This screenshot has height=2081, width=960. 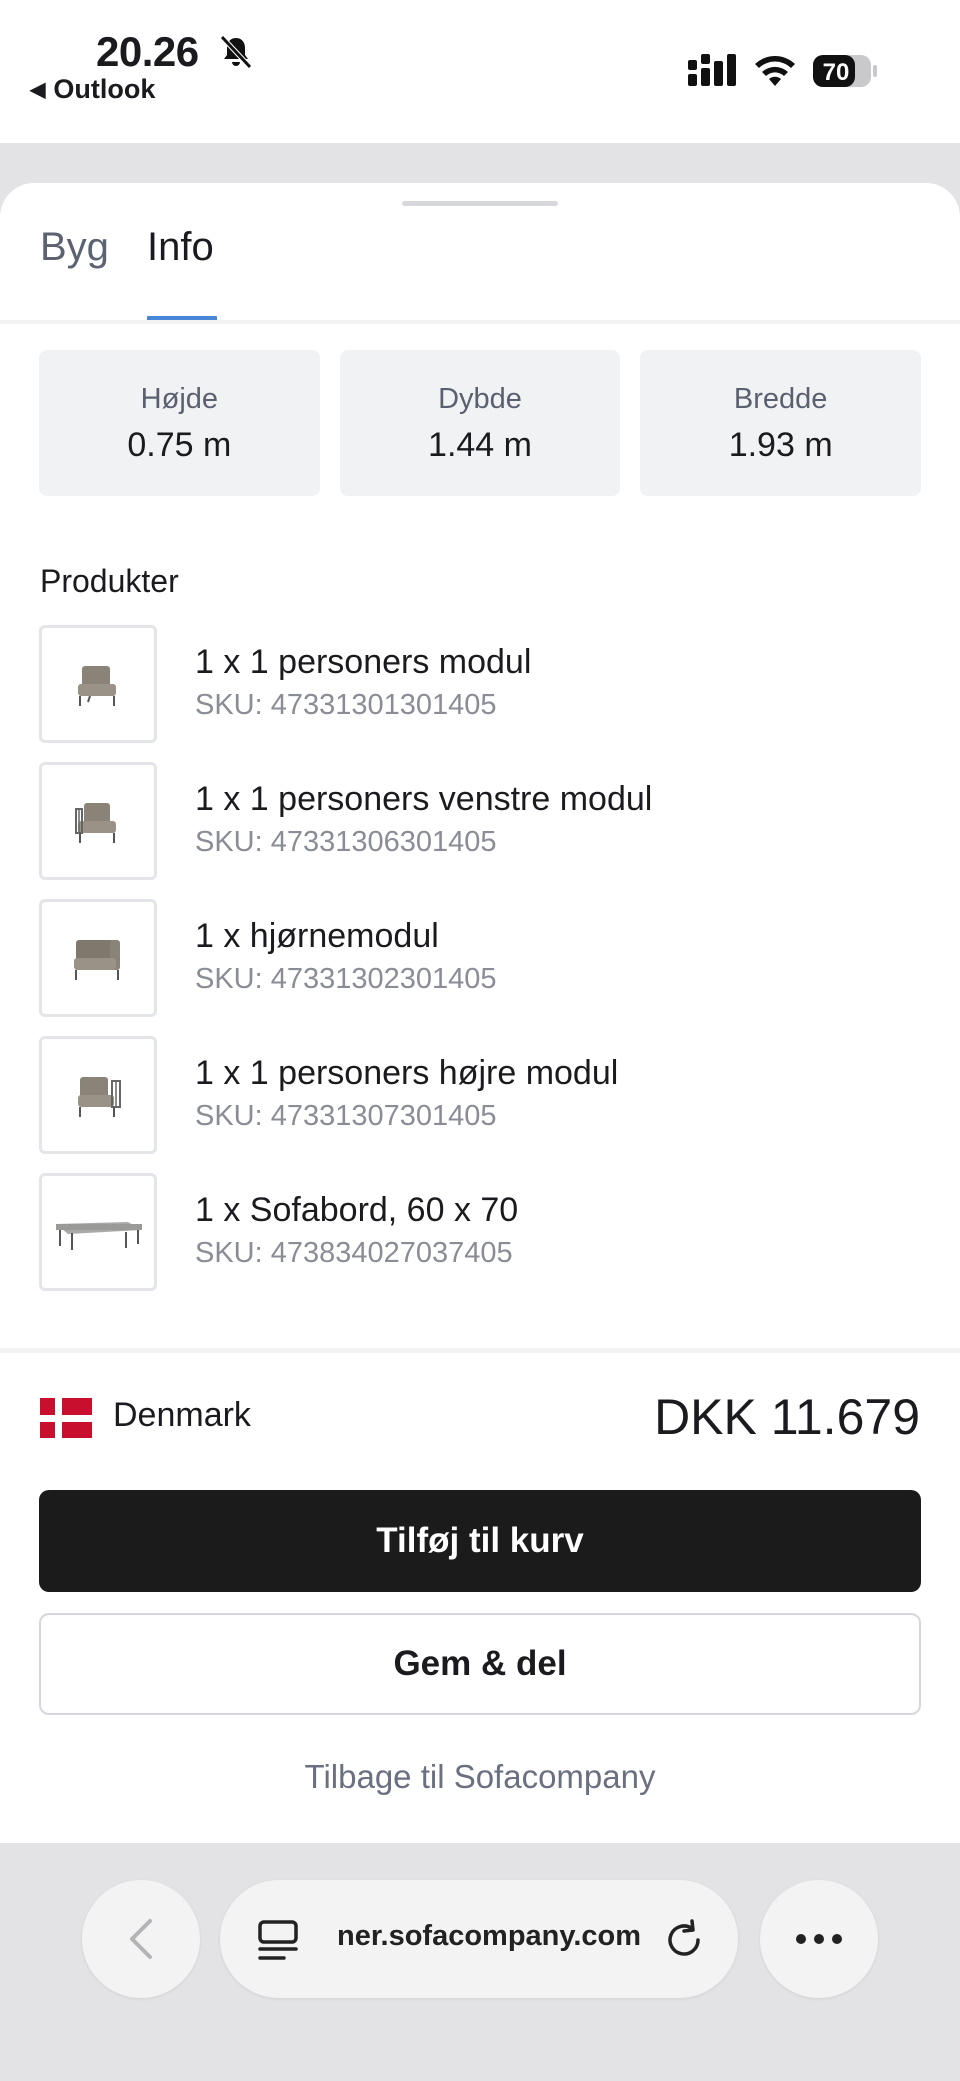 I want to click on bell-muted-icon, so click(x=236, y=52).